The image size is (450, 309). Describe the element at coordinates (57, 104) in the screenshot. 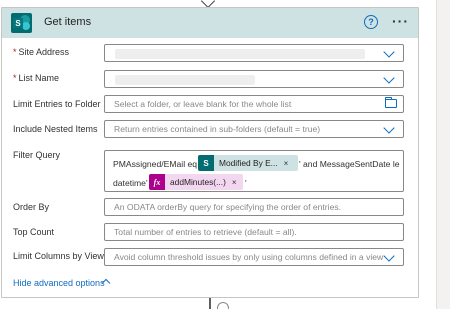

I see `limit-folder-label: Limit Entries to Folder` at that location.